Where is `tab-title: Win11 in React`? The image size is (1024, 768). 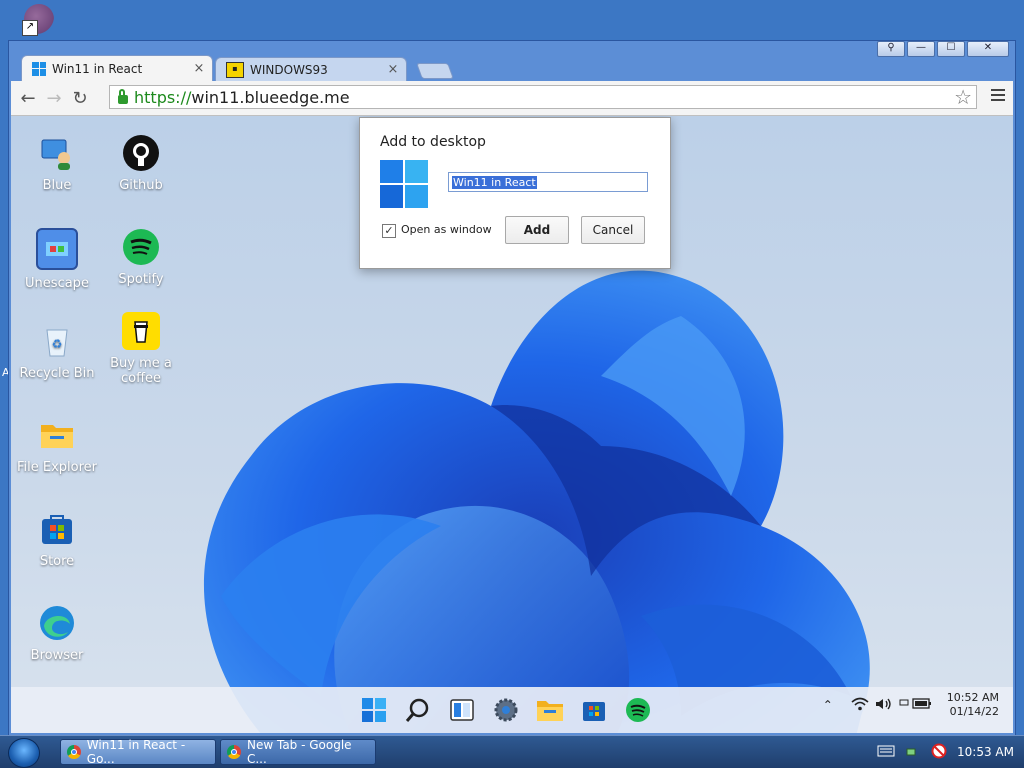
tab-title: Win11 in React is located at coordinates (97, 68).